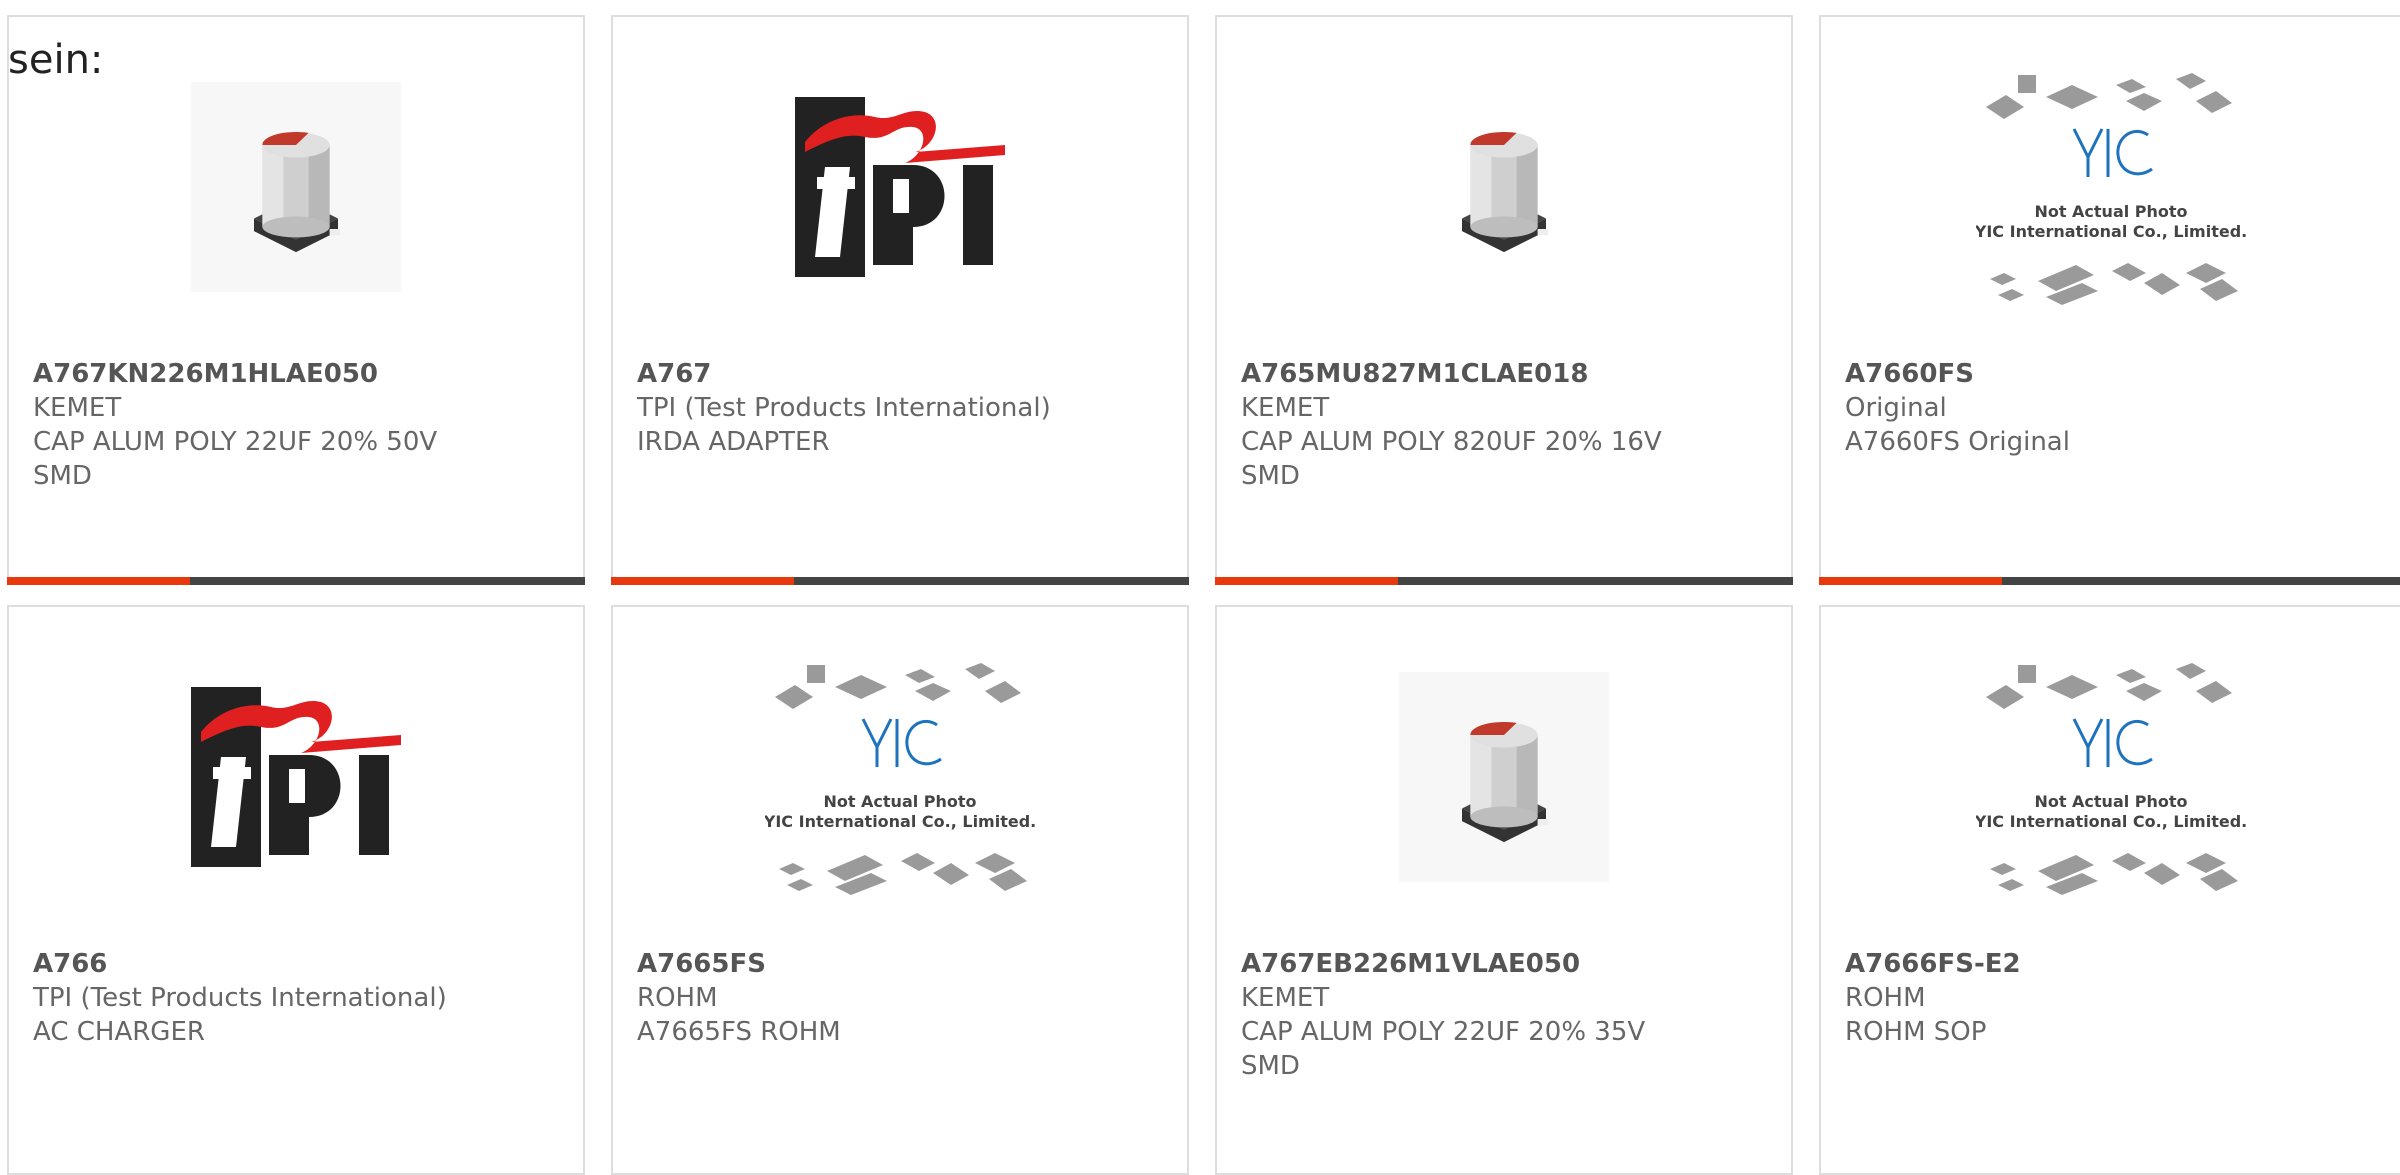 The height and width of the screenshot is (1175, 2400). I want to click on description: IRDA ADAPTER, so click(733, 442).